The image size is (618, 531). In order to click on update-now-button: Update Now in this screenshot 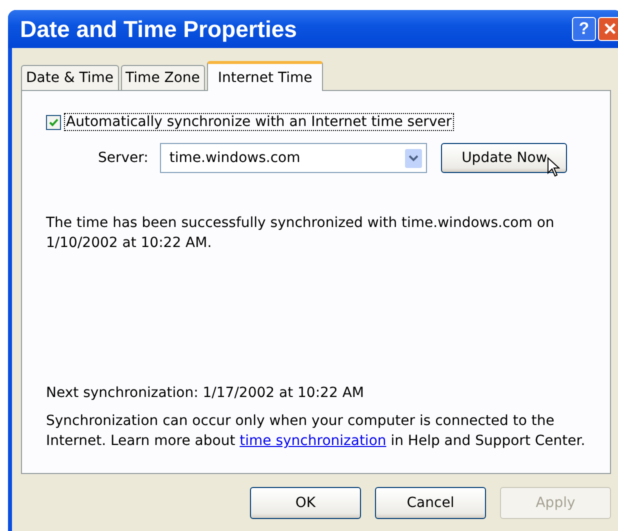, I will do `click(504, 158)`.